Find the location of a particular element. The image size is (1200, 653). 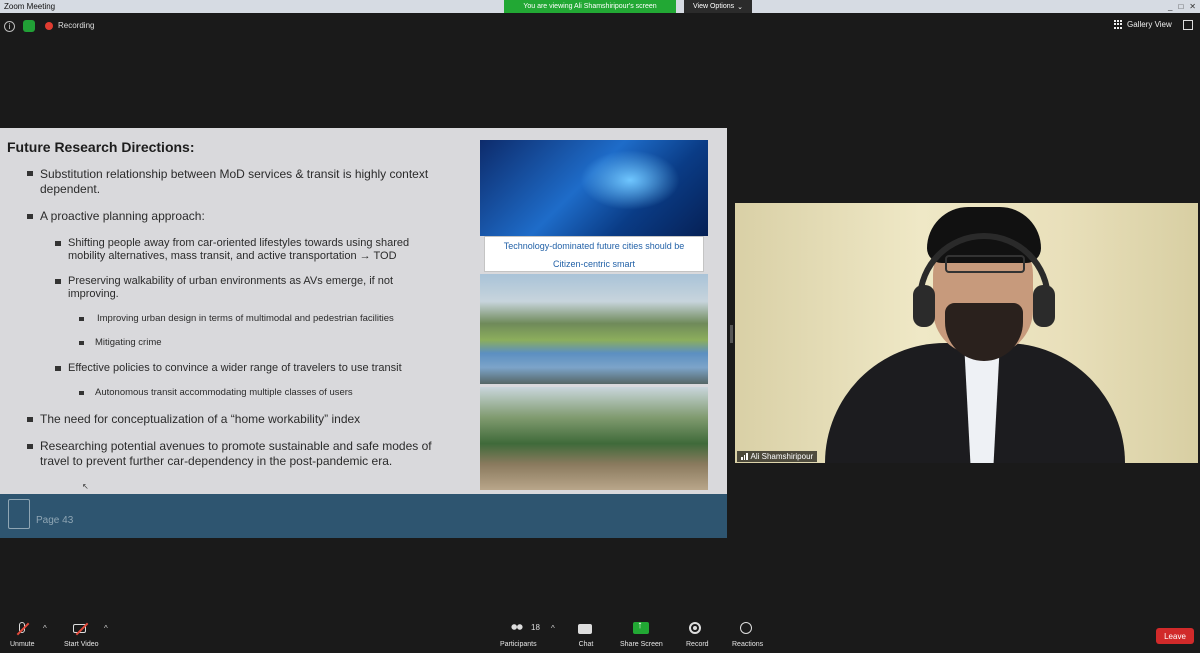

grid-icon is located at coordinates (1118, 24).